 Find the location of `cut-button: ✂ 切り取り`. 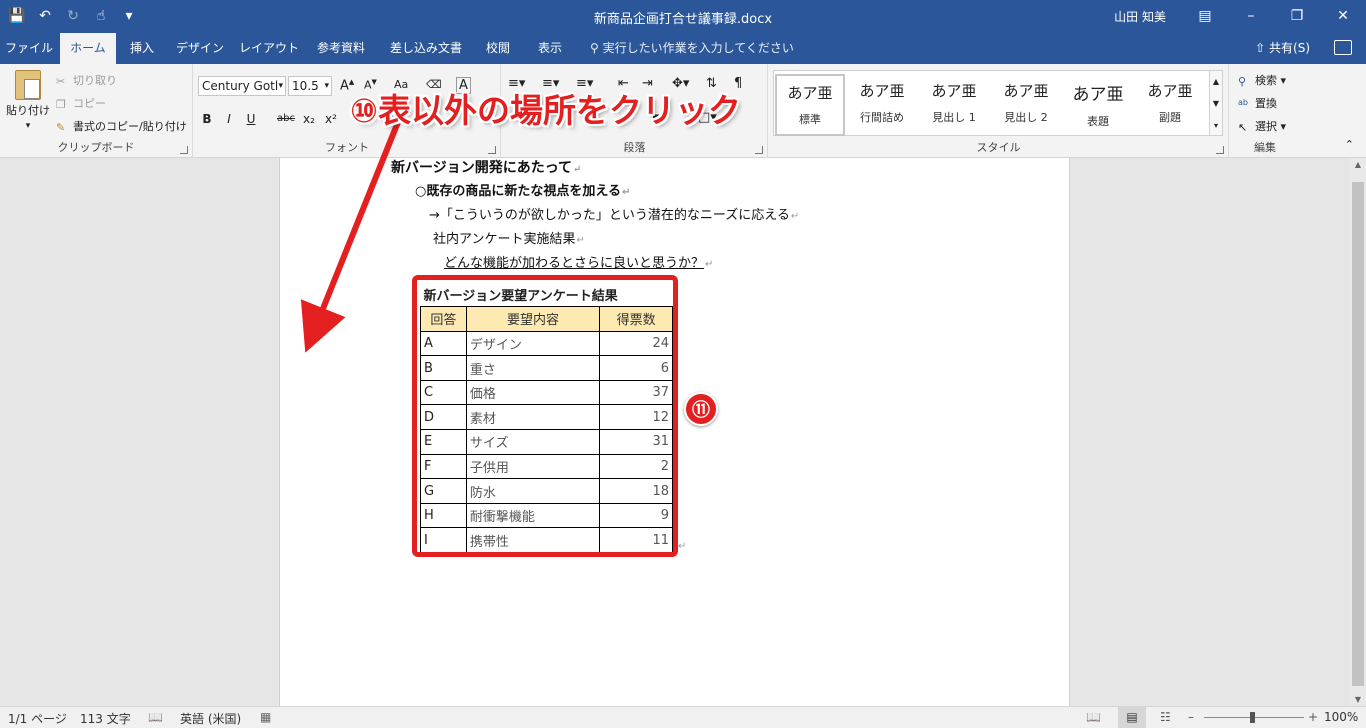

cut-button: ✂ 切り取り is located at coordinates (86, 80).